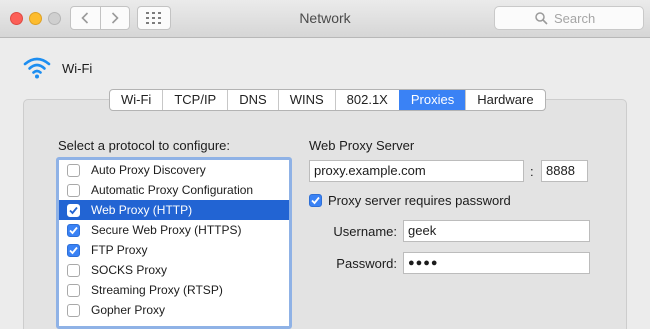  I want to click on protocol-label: Automatic Proxy Configuration, so click(172, 190).